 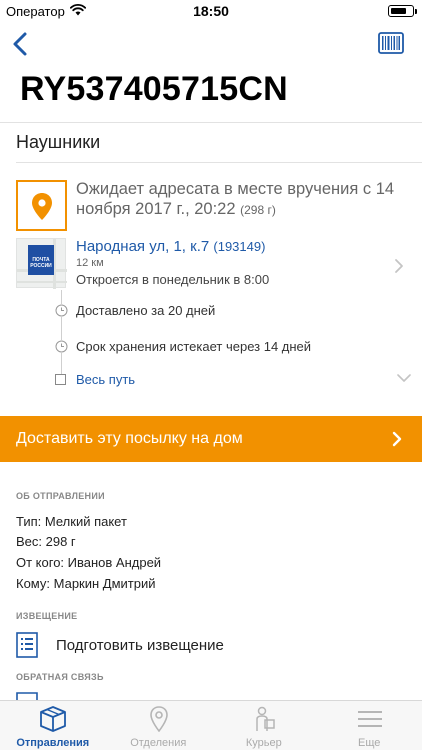 What do you see at coordinates (369, 719) in the screenshot?
I see `menu-icon` at bounding box center [369, 719].